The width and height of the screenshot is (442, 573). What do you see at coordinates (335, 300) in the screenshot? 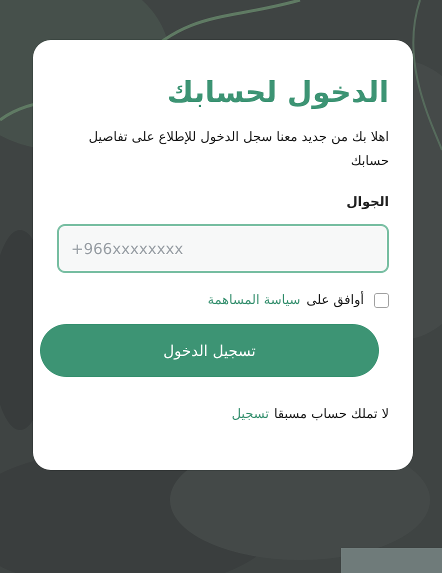
I see `agree-label: أوافق على` at bounding box center [335, 300].